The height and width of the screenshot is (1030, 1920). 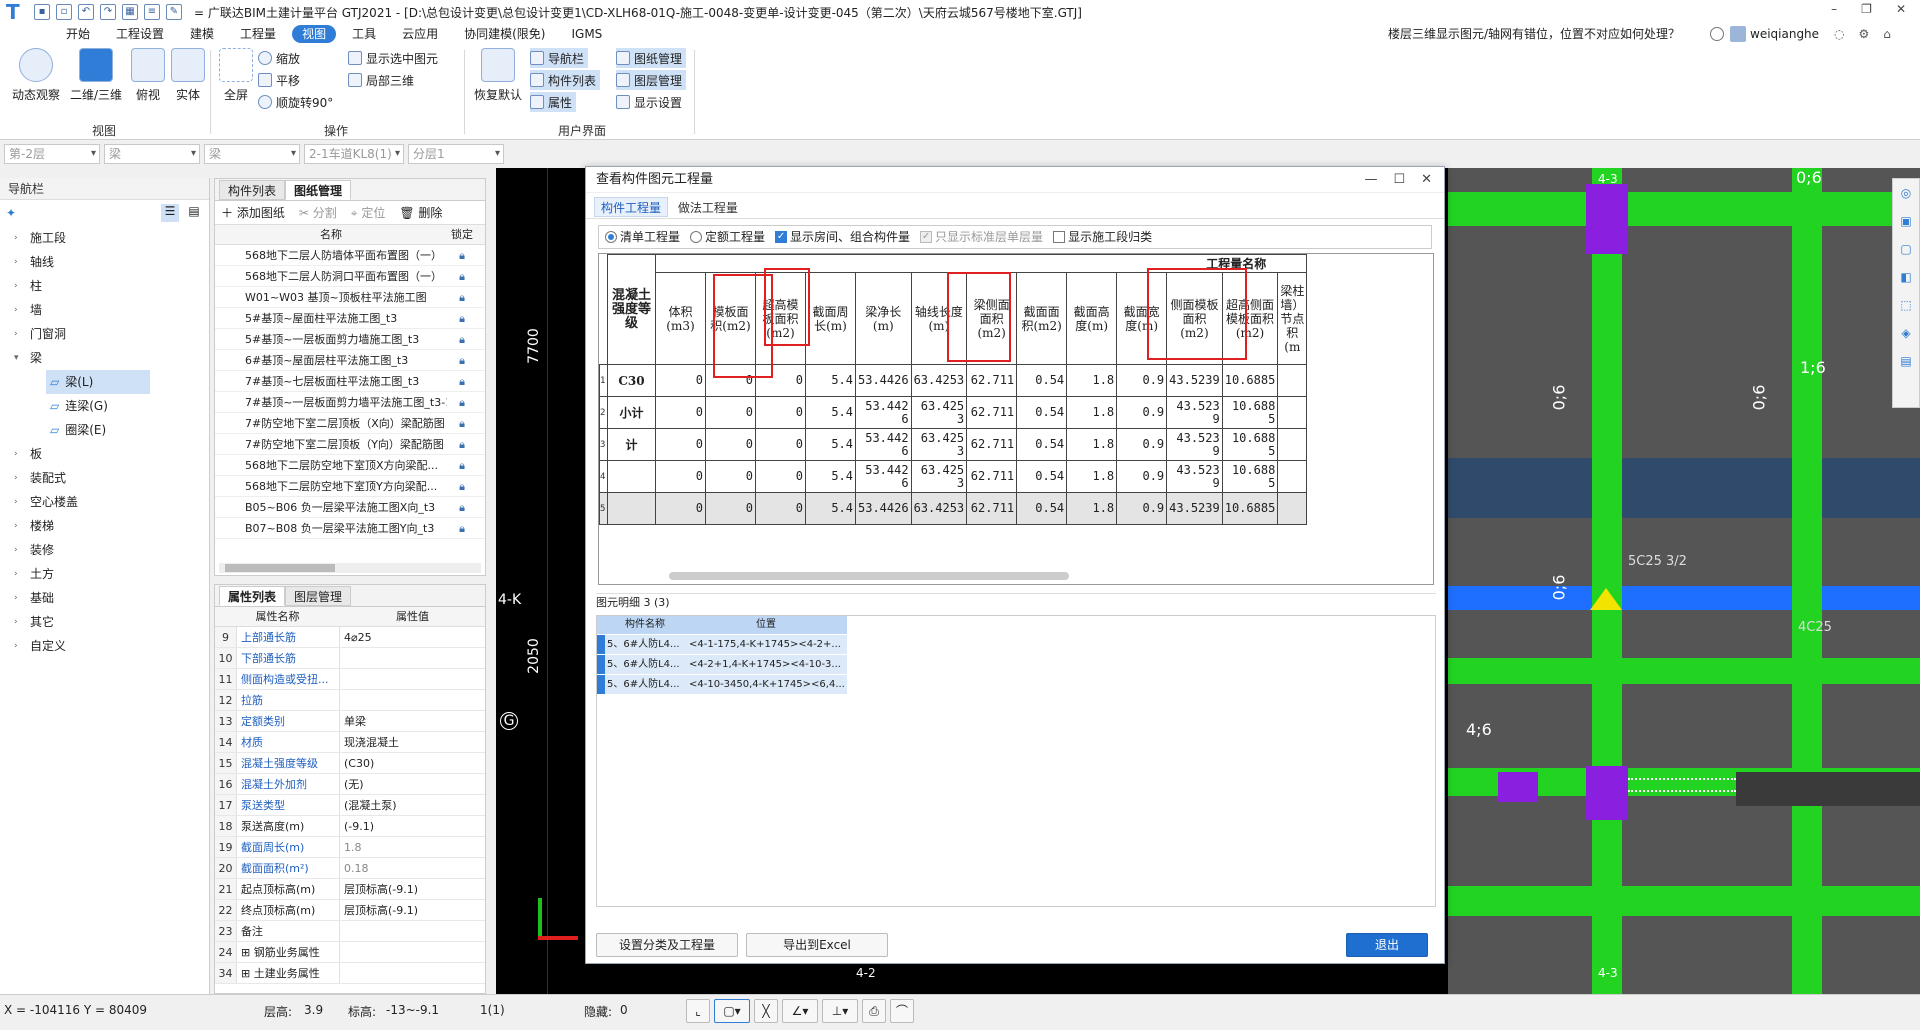 What do you see at coordinates (1906, 249) in the screenshot?
I see `box-tool-icon: ▢` at bounding box center [1906, 249].